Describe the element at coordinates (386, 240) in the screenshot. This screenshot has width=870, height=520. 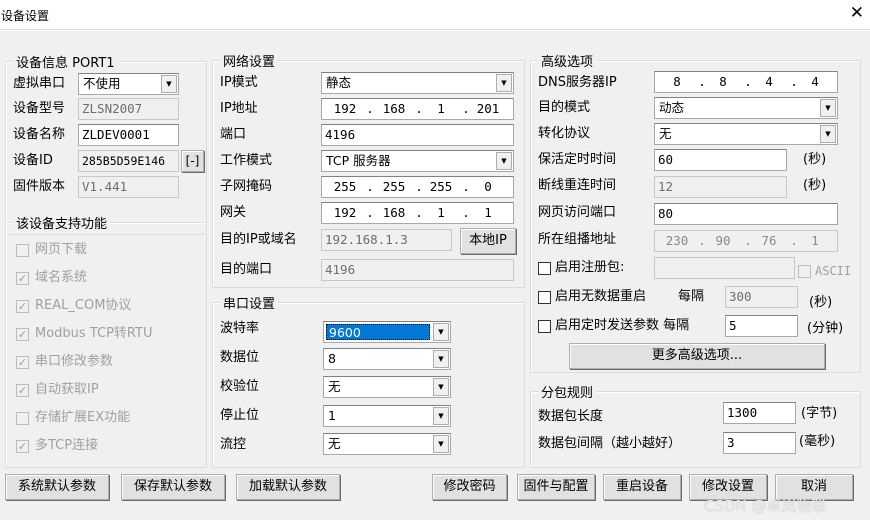
I see `dest-ip-field: 192.168.1.3` at that location.